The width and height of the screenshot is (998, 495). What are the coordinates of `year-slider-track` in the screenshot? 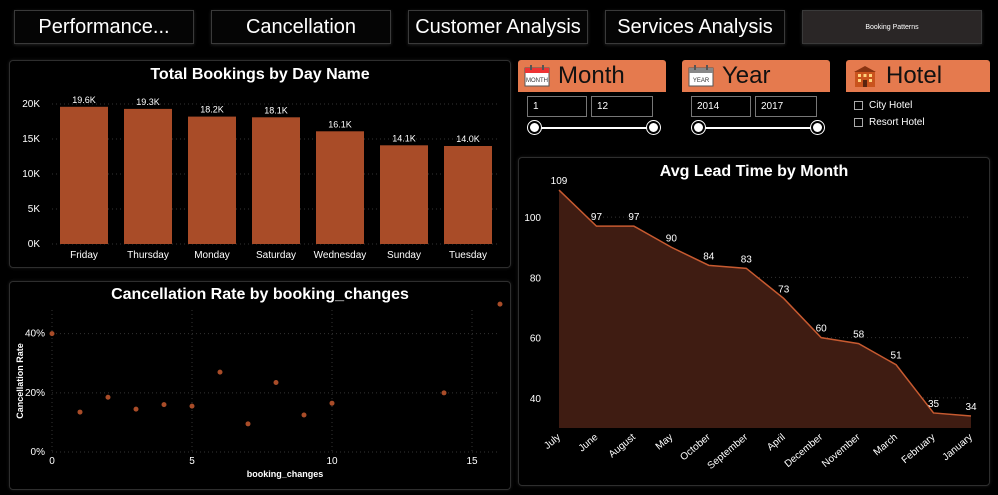 It's located at (758, 128).